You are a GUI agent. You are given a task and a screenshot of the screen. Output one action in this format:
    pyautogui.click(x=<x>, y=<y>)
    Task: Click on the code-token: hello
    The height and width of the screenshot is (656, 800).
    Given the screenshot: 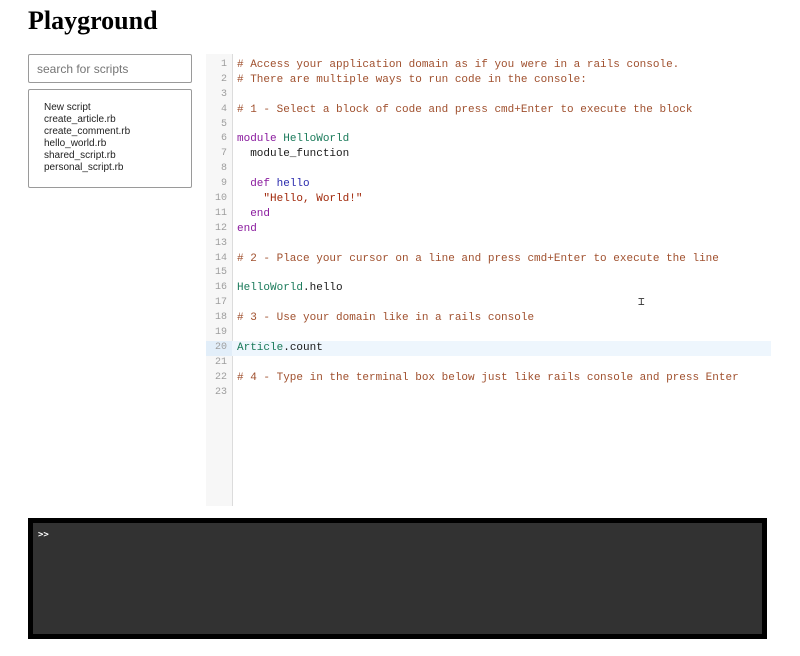 What is the action you would take?
    pyautogui.click(x=293, y=184)
    